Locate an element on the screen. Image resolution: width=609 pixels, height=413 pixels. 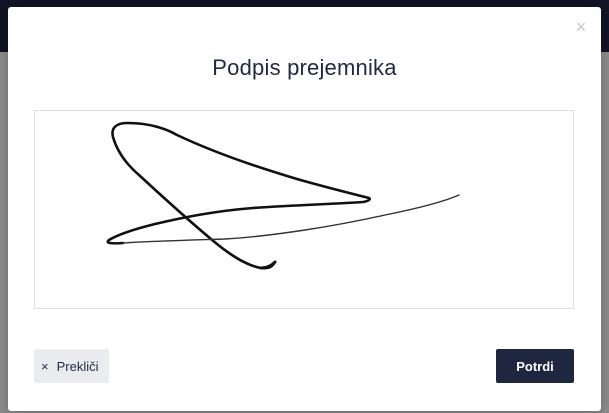
confirm-button: Potrdi is located at coordinates (535, 366).